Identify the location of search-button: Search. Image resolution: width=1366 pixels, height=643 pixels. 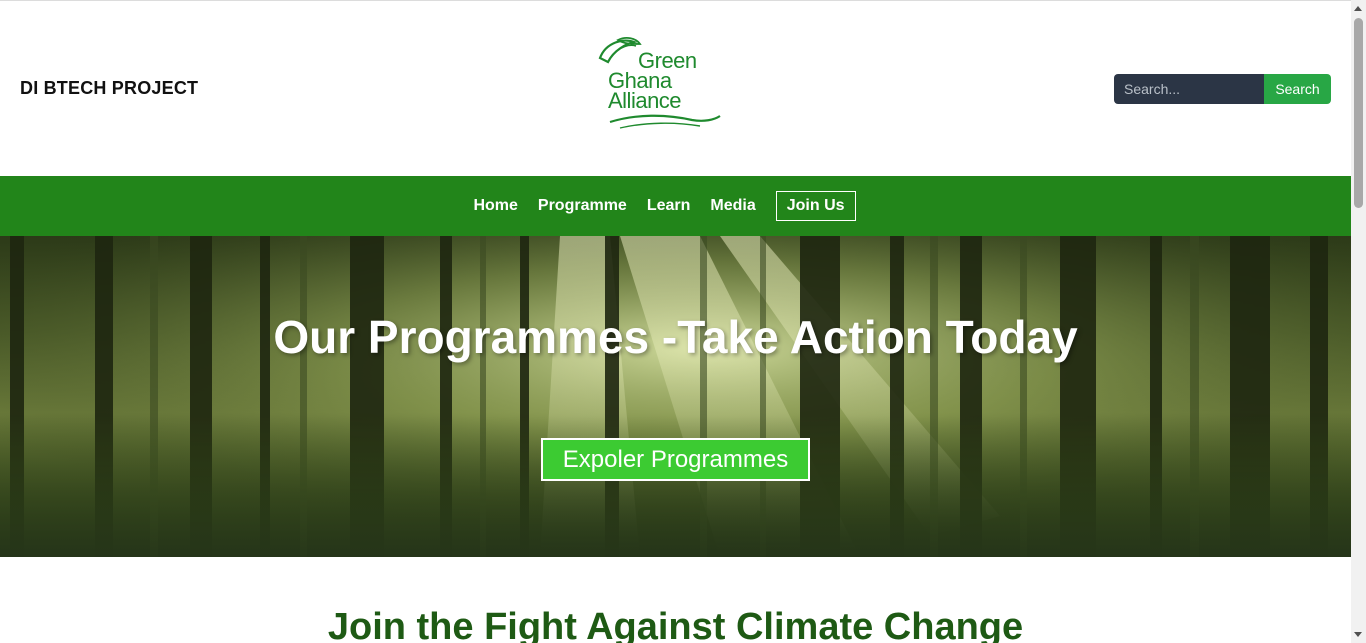
(1297, 89).